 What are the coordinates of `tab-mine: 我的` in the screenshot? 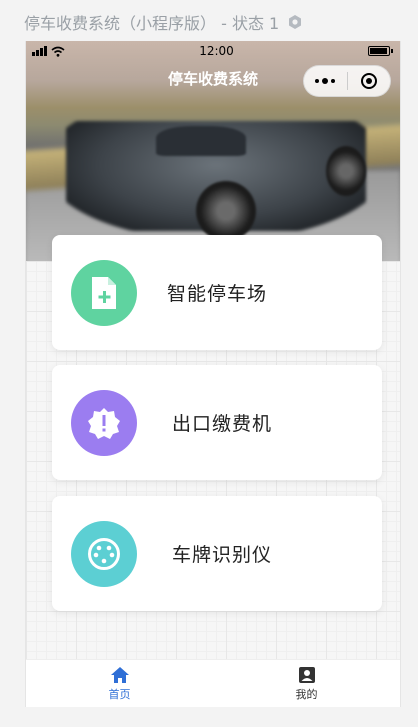 It's located at (306, 683).